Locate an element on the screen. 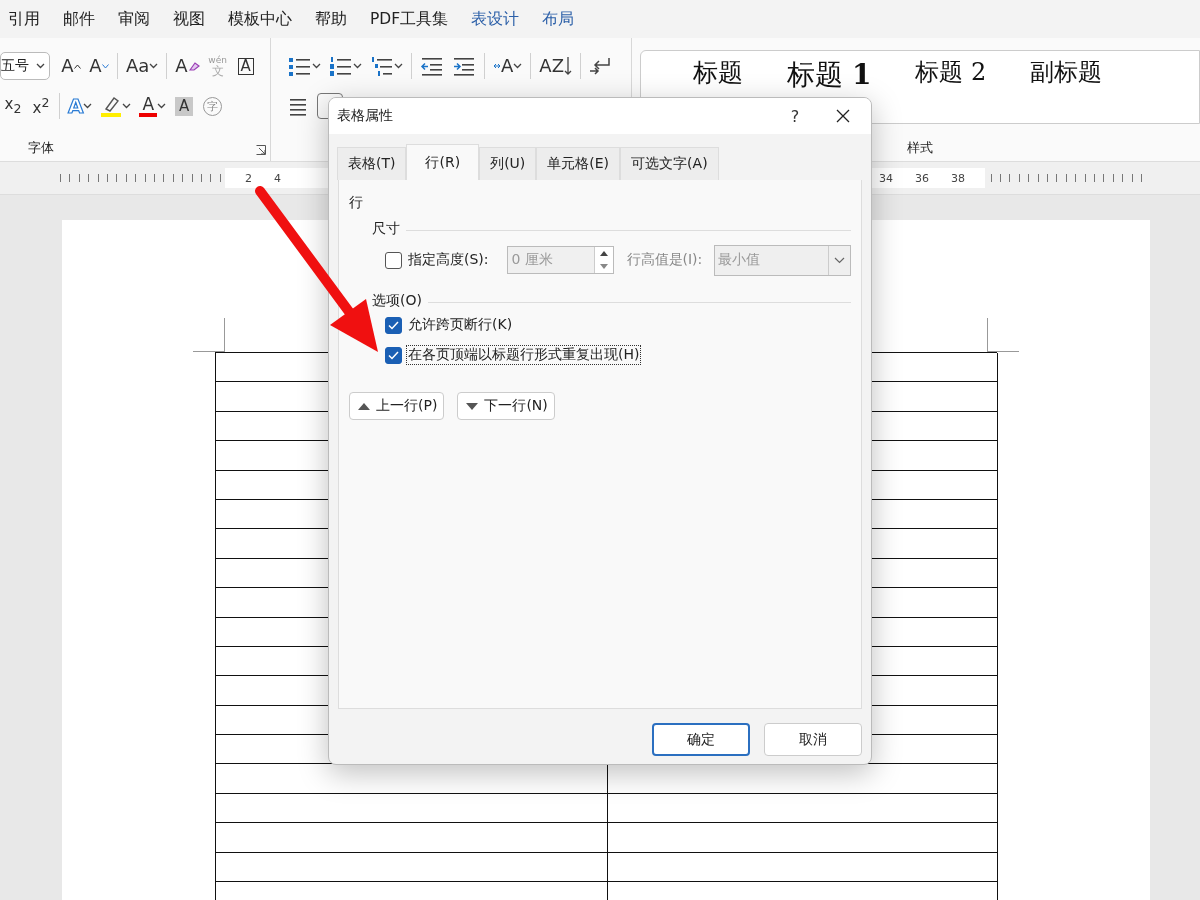 The width and height of the screenshot is (1200, 900). dialog-tab: 行(R) is located at coordinates (443, 162).